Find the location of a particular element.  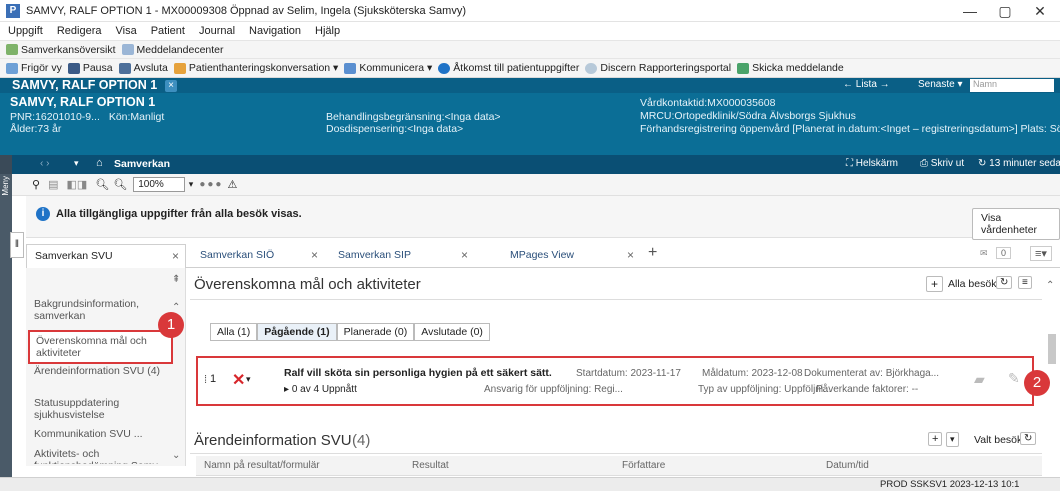

nav-item-overenskomna-mal: Överenskomna mål och aktiviteter is located at coordinates (100, 347).